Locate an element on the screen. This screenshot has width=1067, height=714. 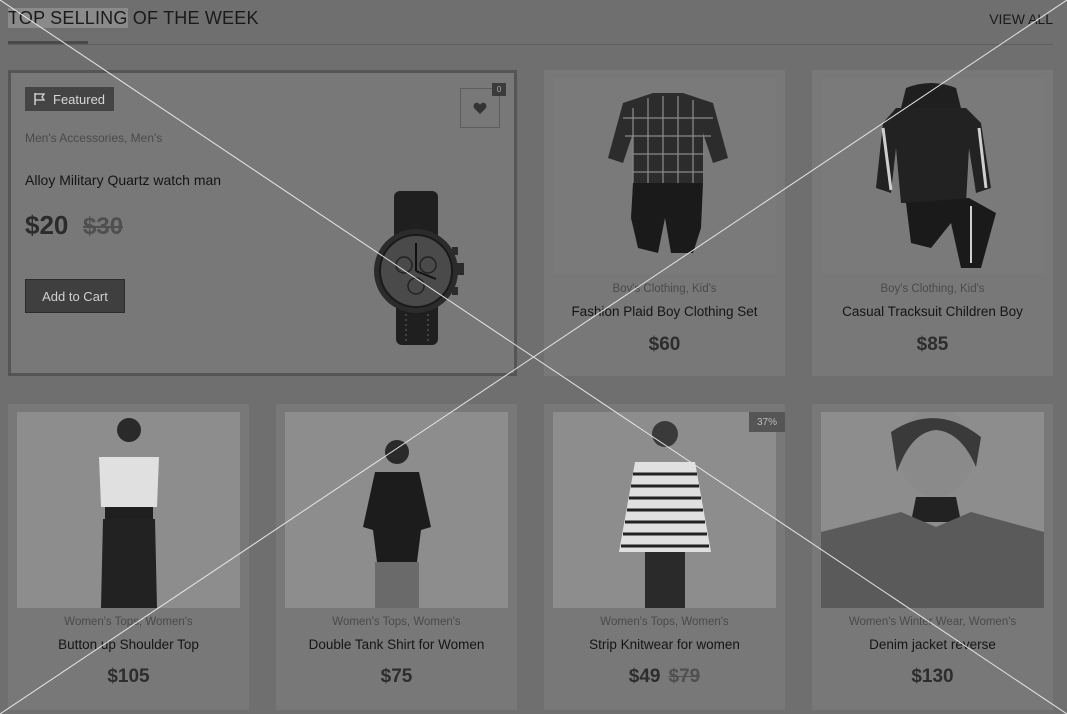
price-current: $85 is located at coordinates (932, 344).